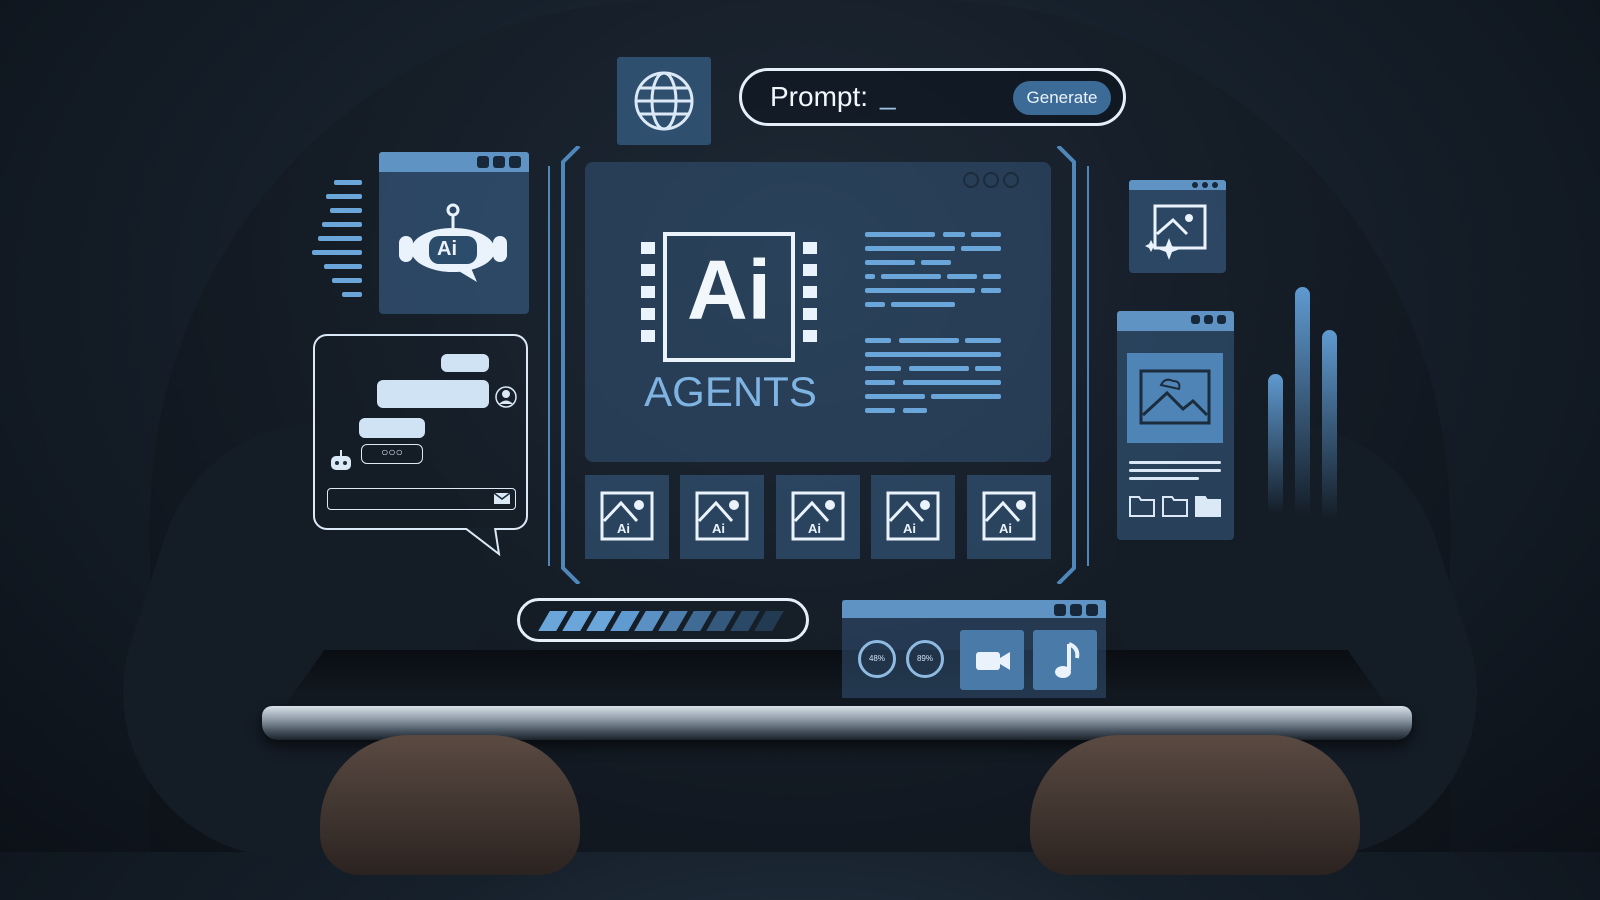  Describe the element at coordinates (663, 620) in the screenshot. I see `progress-bar` at that location.